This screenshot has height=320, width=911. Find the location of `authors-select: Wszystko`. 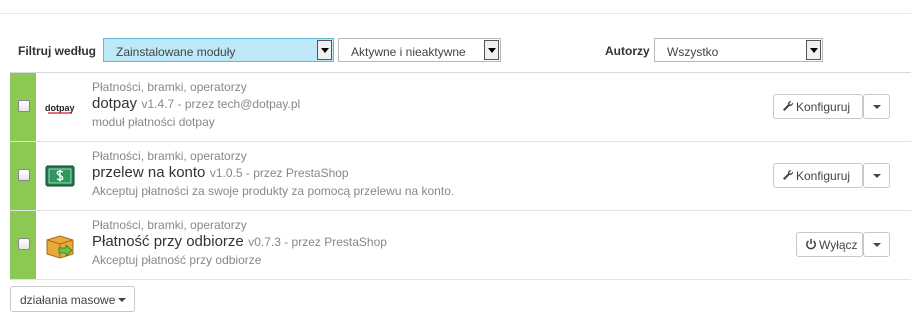

authors-select: Wszystko is located at coordinates (738, 50).